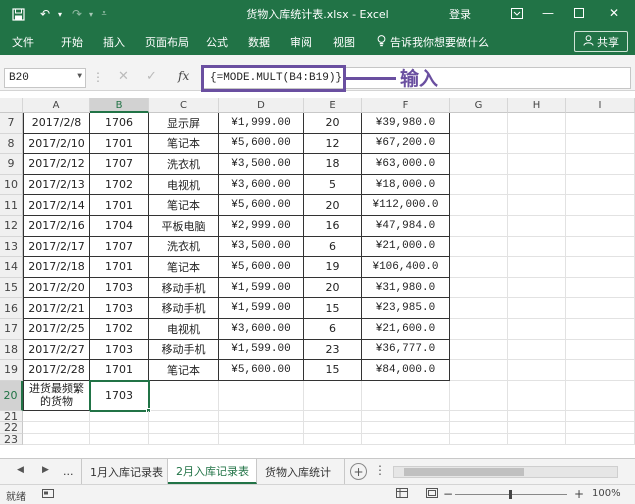 This screenshot has width=635, height=504. Describe the element at coordinates (448, 494) in the screenshot. I see `zoom-out-icon: −` at that location.